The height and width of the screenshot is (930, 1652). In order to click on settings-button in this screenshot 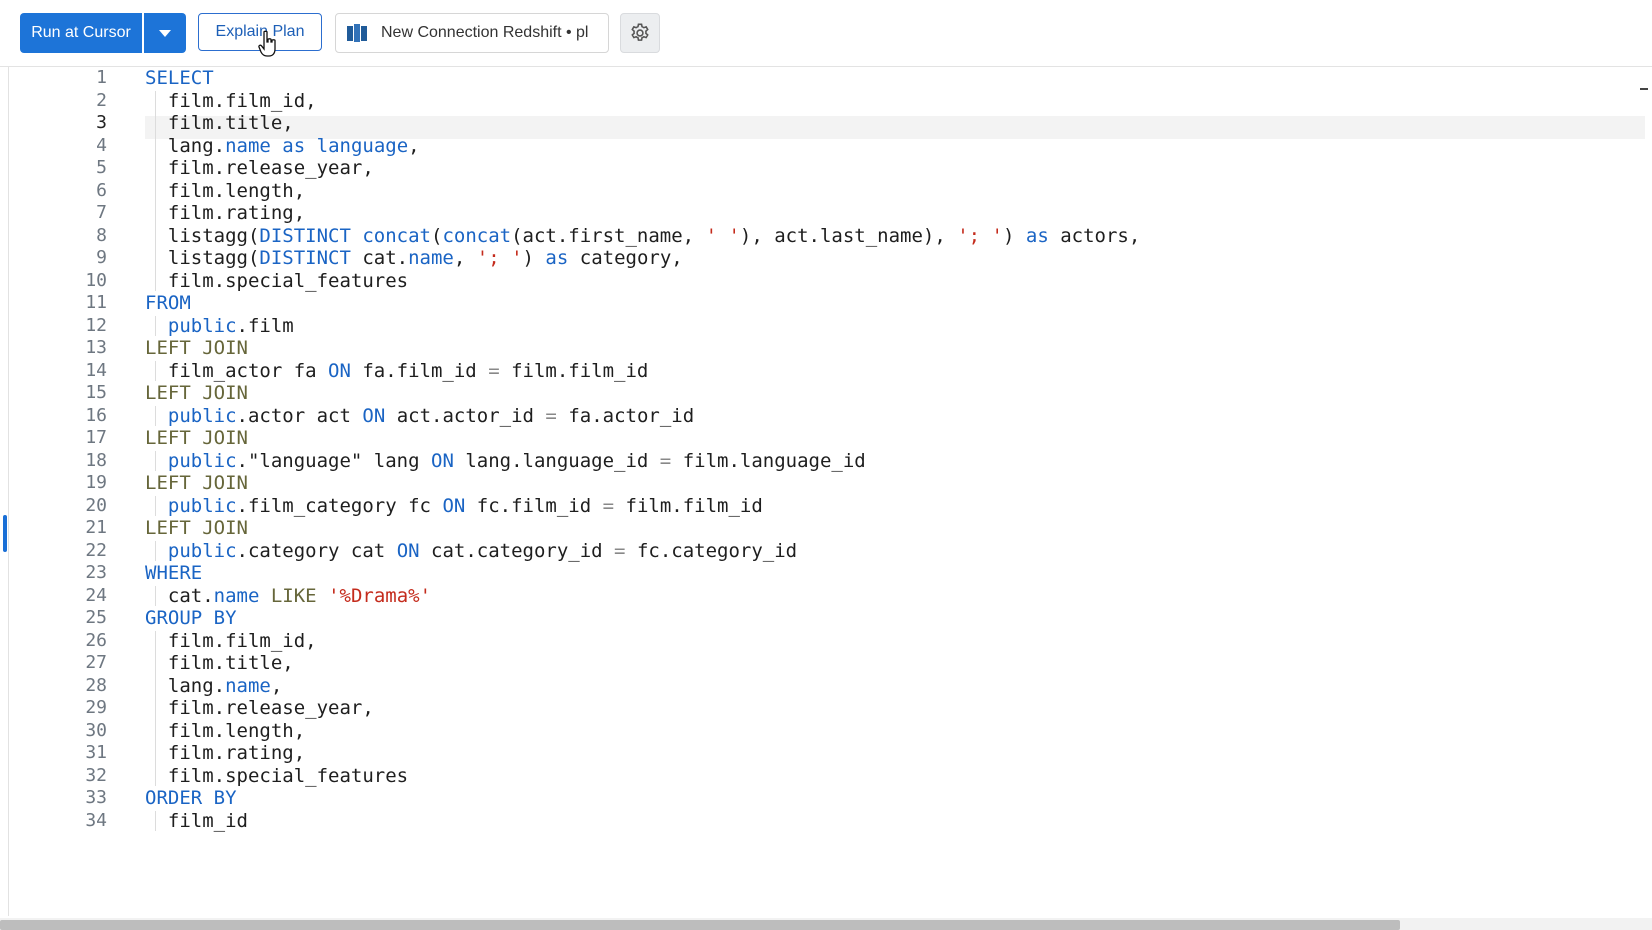, I will do `click(640, 33)`.